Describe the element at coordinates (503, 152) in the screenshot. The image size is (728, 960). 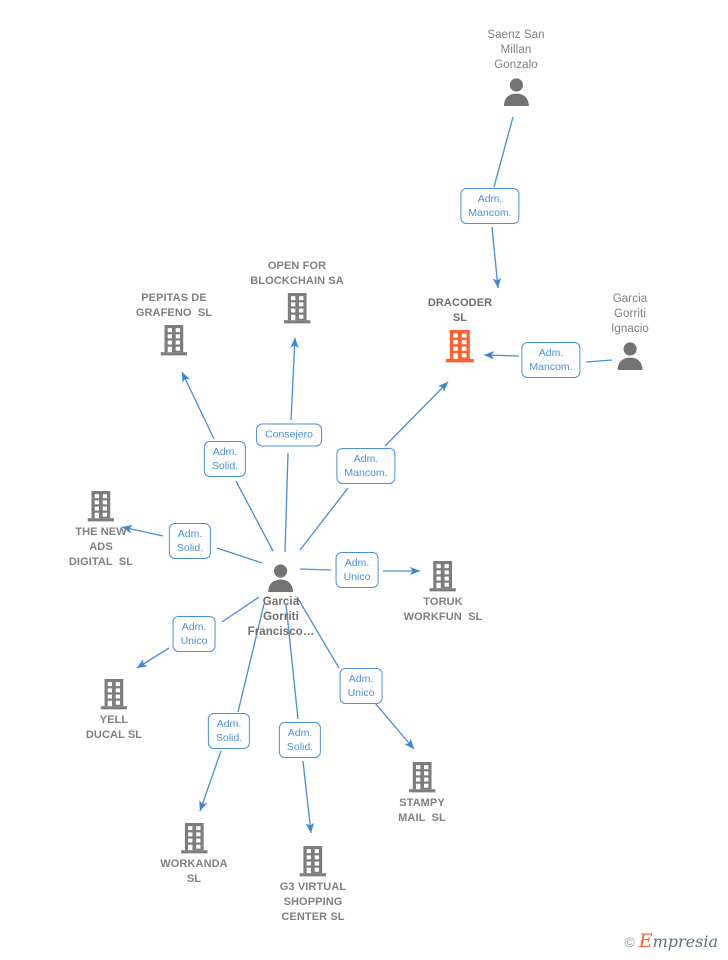
I see `edge-saenz-r1` at that location.